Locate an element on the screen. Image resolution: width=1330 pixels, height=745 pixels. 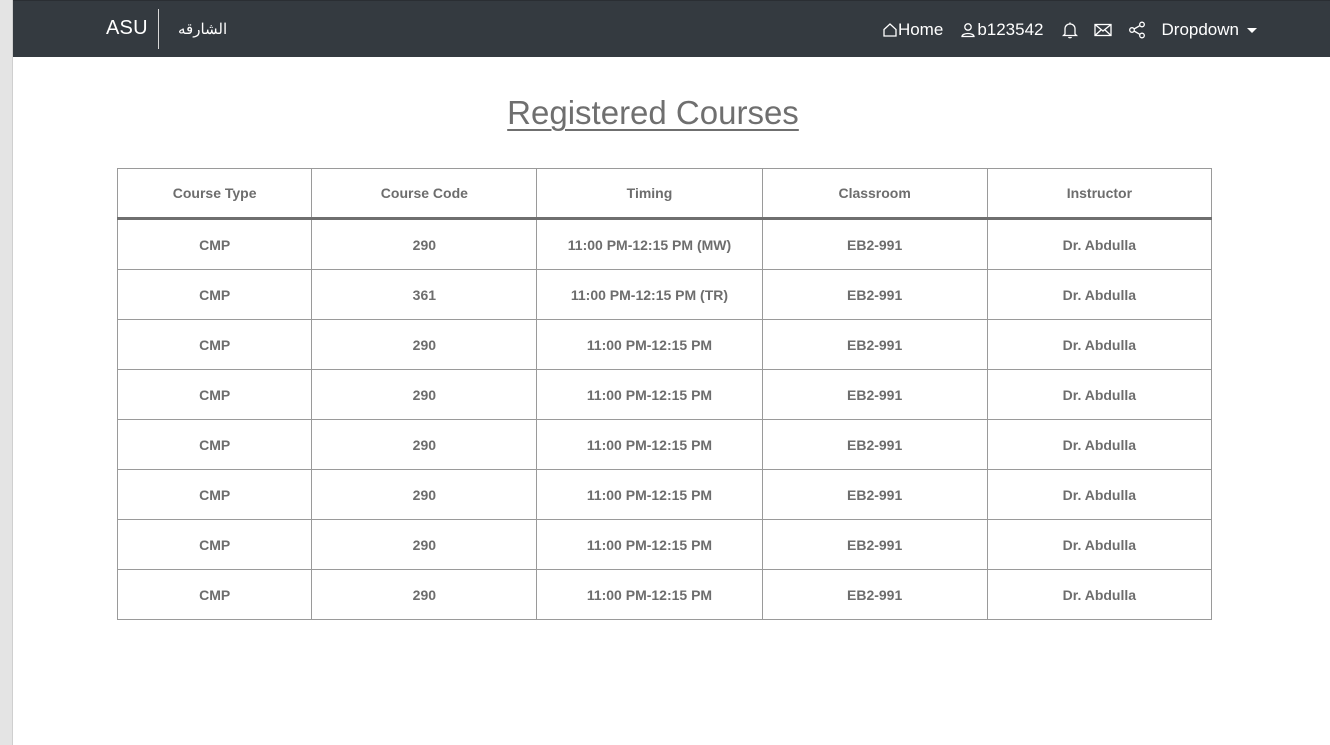
share-icon is located at coordinates (1137, 30).